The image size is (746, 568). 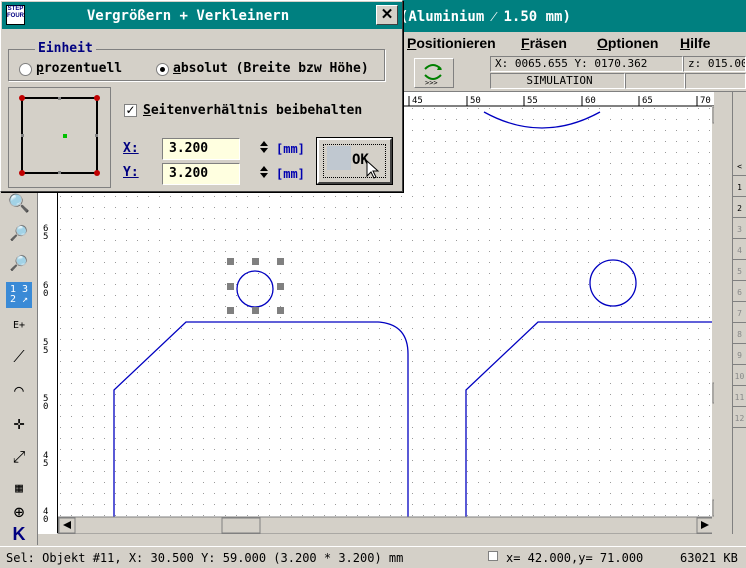 I want to click on horizontal-ruler, so click(x=557, y=99).